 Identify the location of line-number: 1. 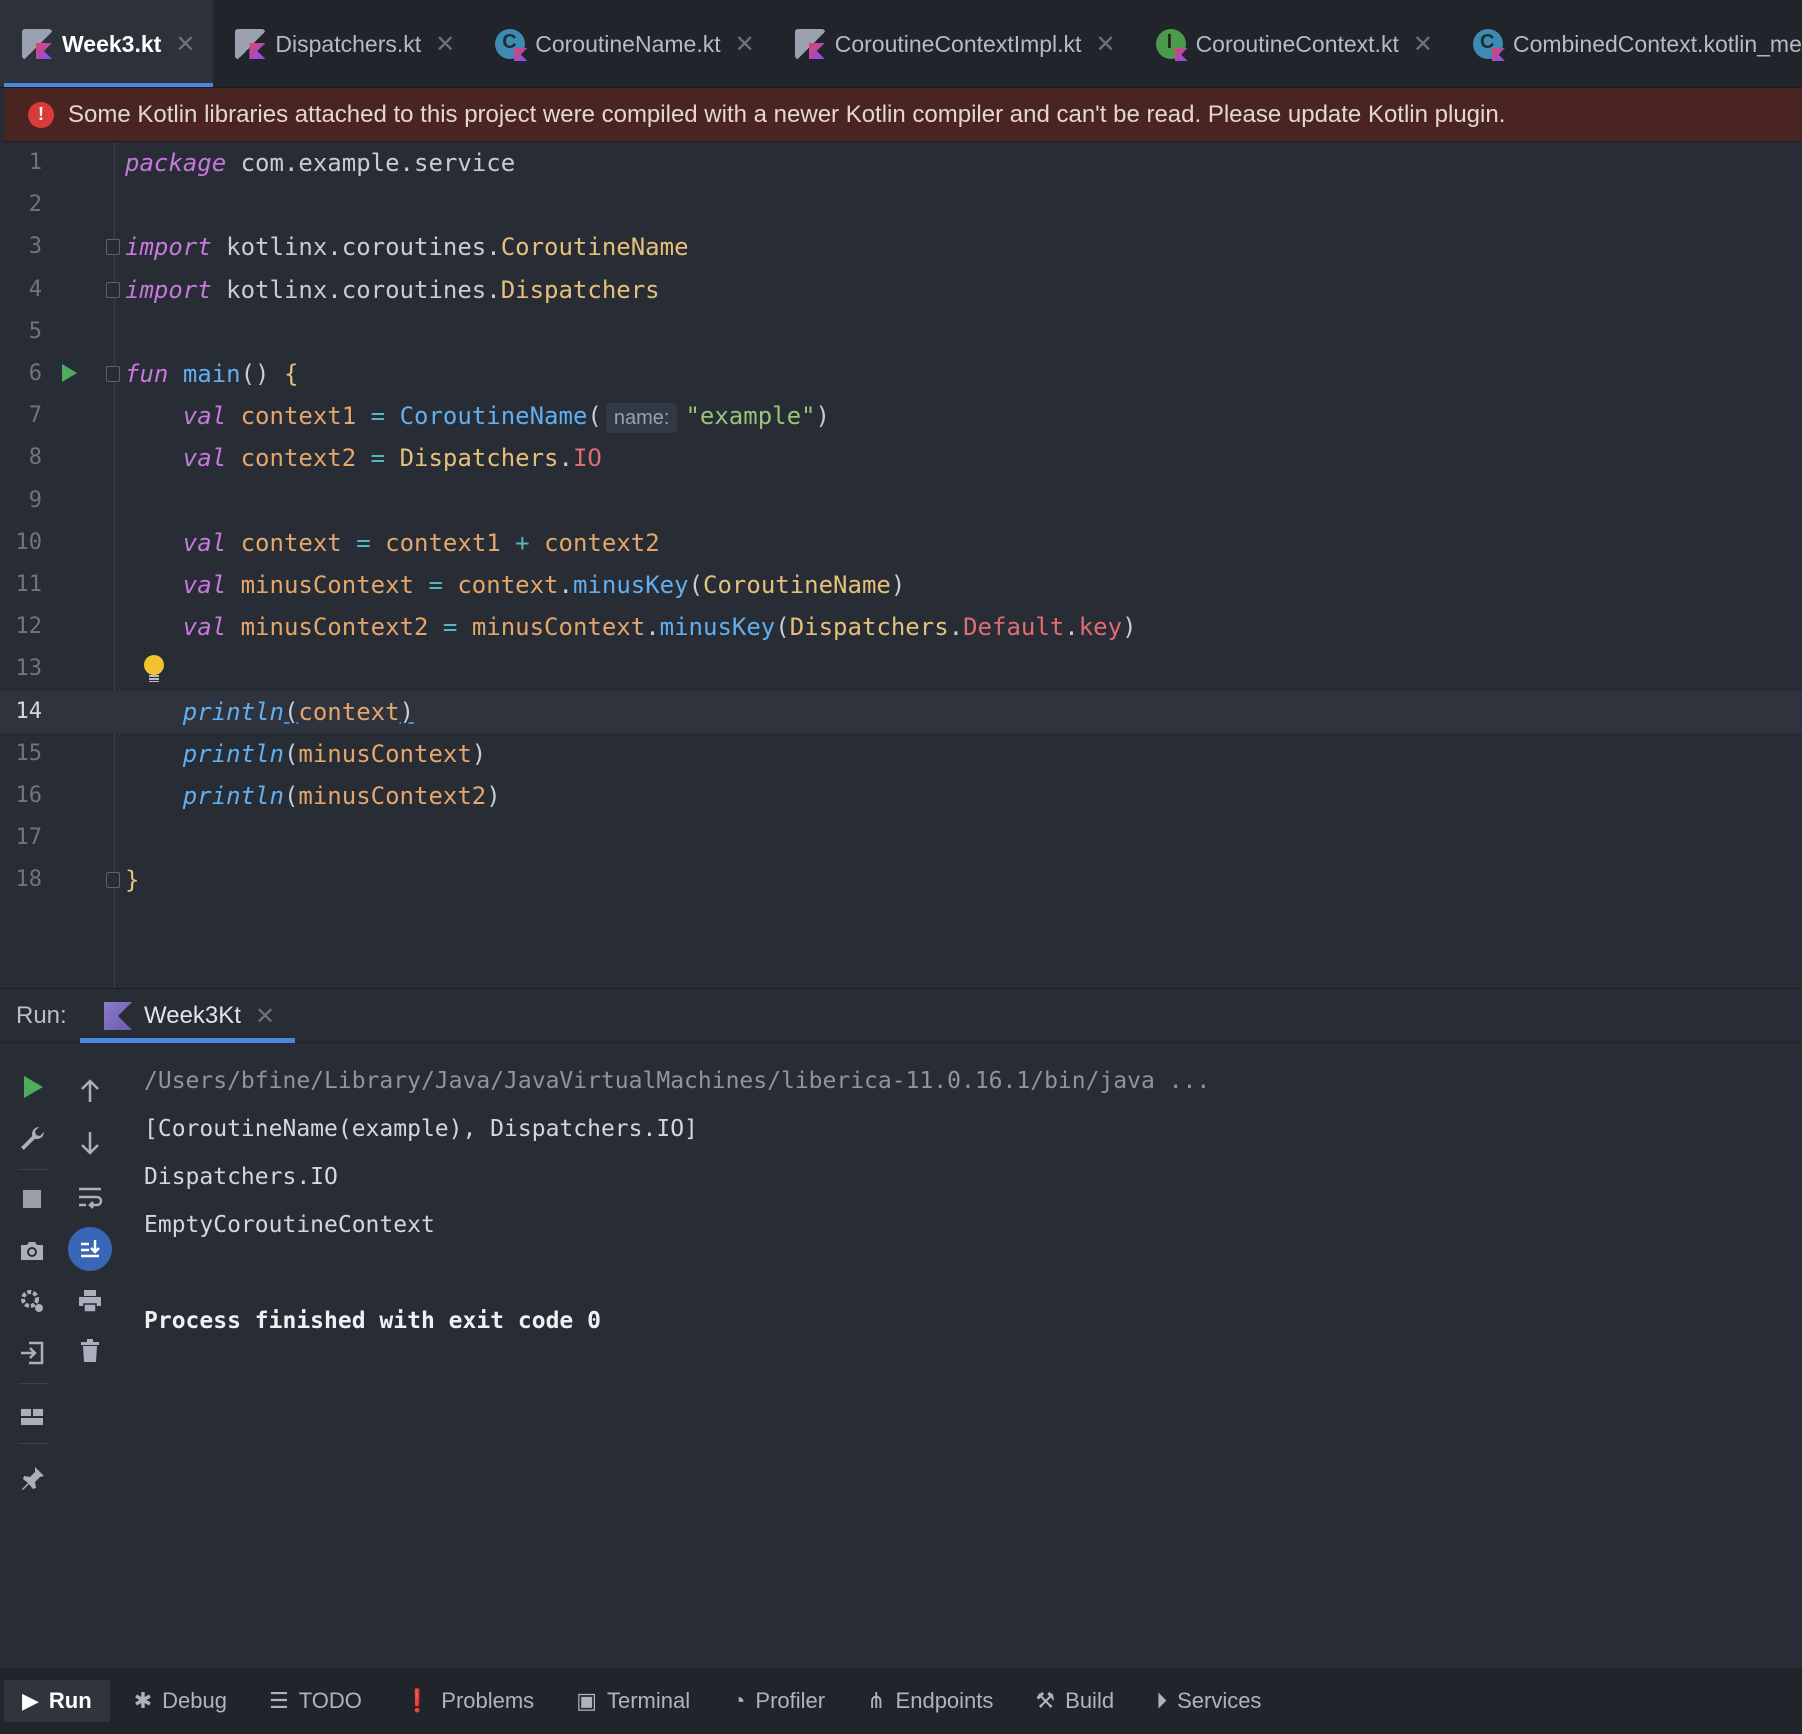
(35, 162).